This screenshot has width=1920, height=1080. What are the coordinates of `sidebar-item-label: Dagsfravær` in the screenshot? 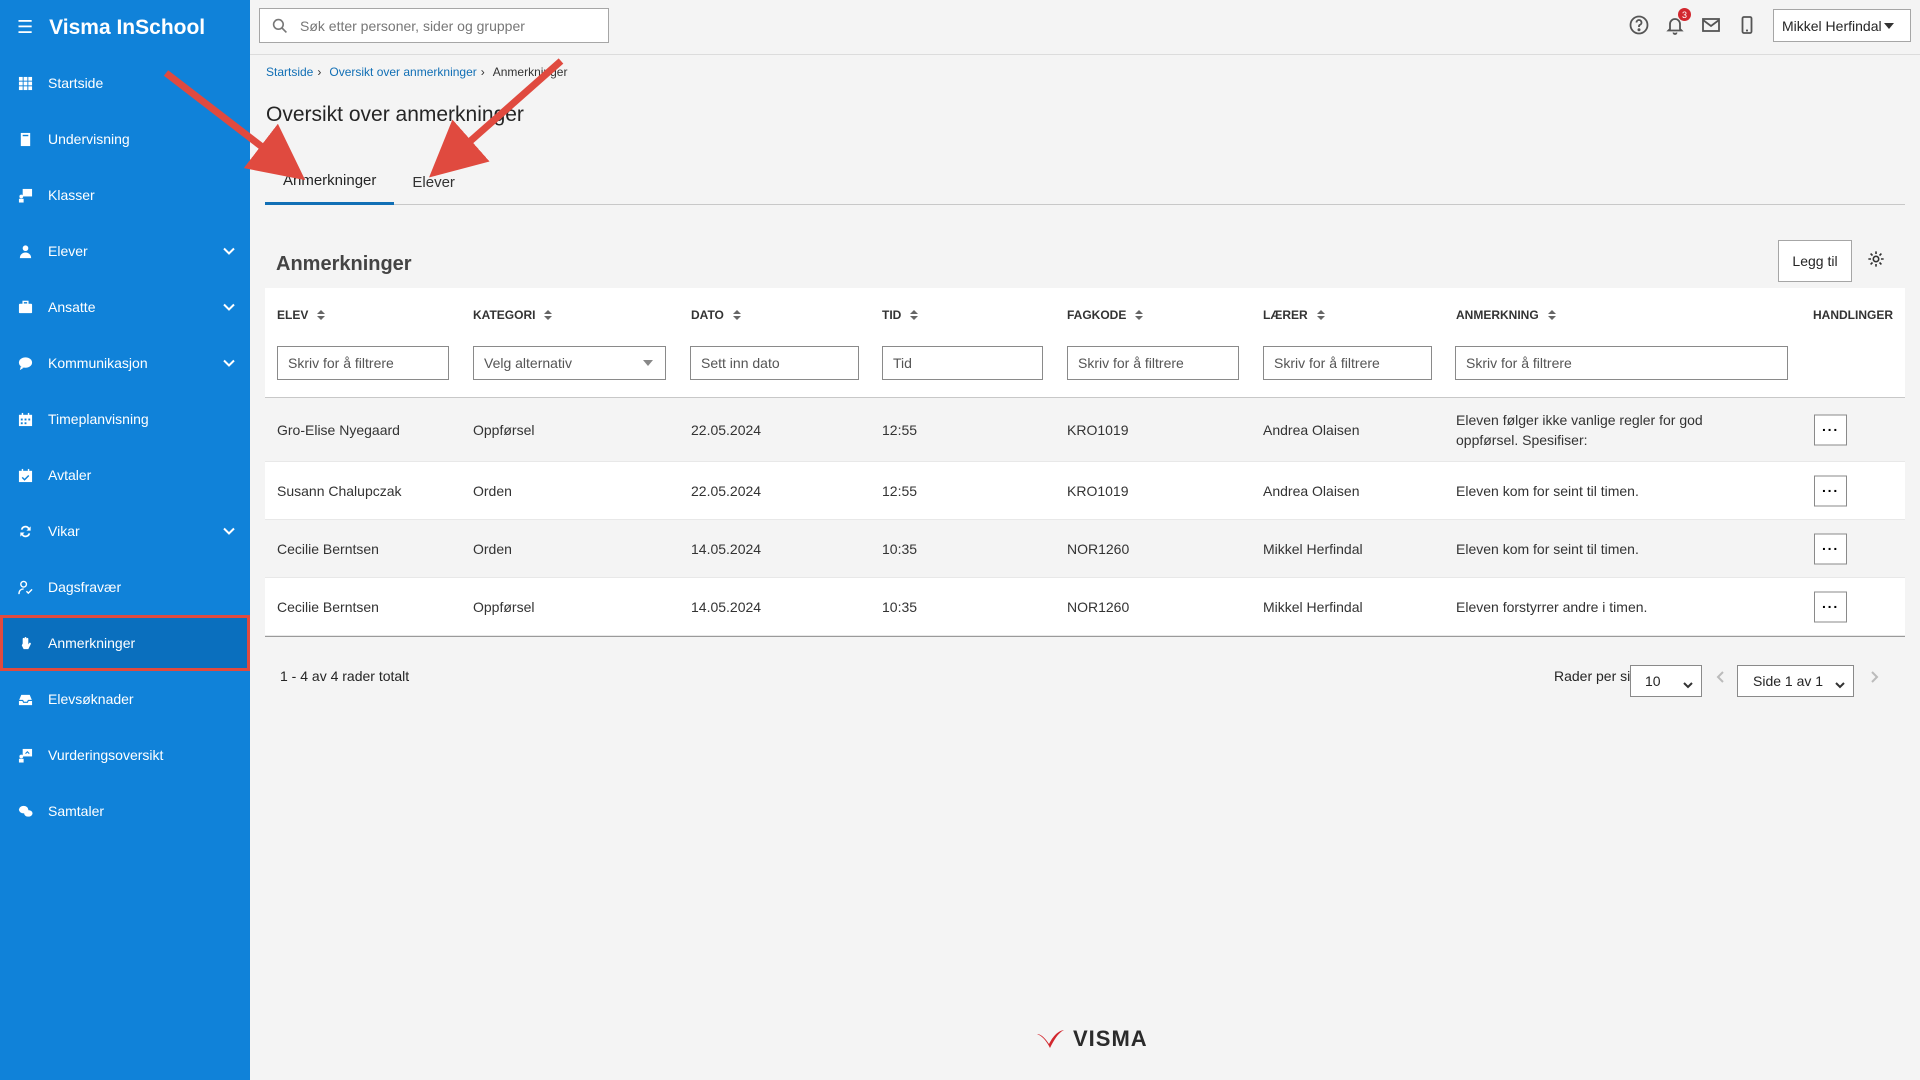 It's located at (85, 587).